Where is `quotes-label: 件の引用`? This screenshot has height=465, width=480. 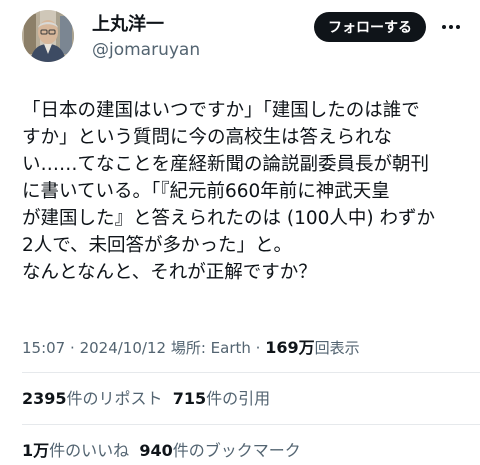
quotes-label: 件の引用 is located at coordinates (238, 398).